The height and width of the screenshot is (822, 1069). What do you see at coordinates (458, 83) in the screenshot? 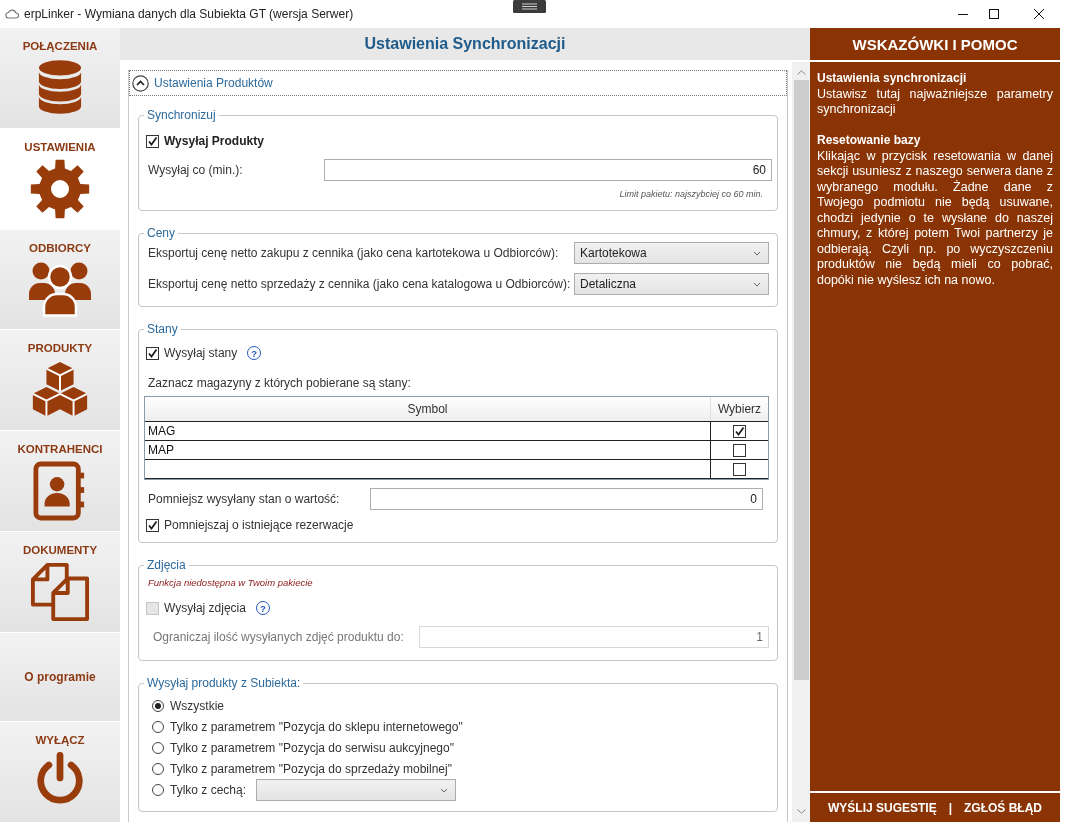
I see `expander-header: Ustawienia Produktów` at bounding box center [458, 83].